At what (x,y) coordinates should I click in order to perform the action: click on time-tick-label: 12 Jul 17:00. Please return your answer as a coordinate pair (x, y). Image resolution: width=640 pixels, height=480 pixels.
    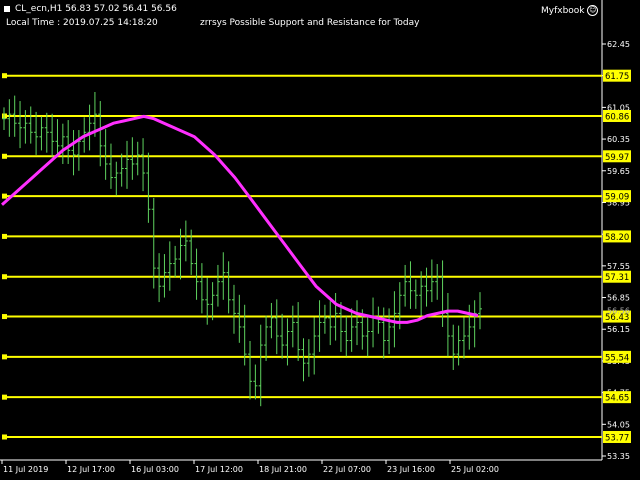
    Looking at the image, I should click on (91, 469).